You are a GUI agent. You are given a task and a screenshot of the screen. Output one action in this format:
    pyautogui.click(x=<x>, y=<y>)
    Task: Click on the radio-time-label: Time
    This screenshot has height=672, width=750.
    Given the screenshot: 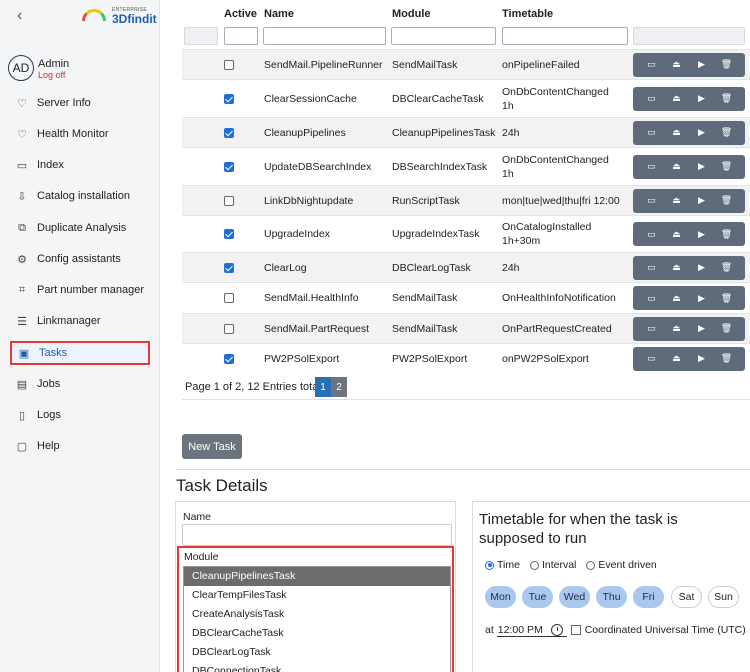 What is the action you would take?
    pyautogui.click(x=508, y=565)
    